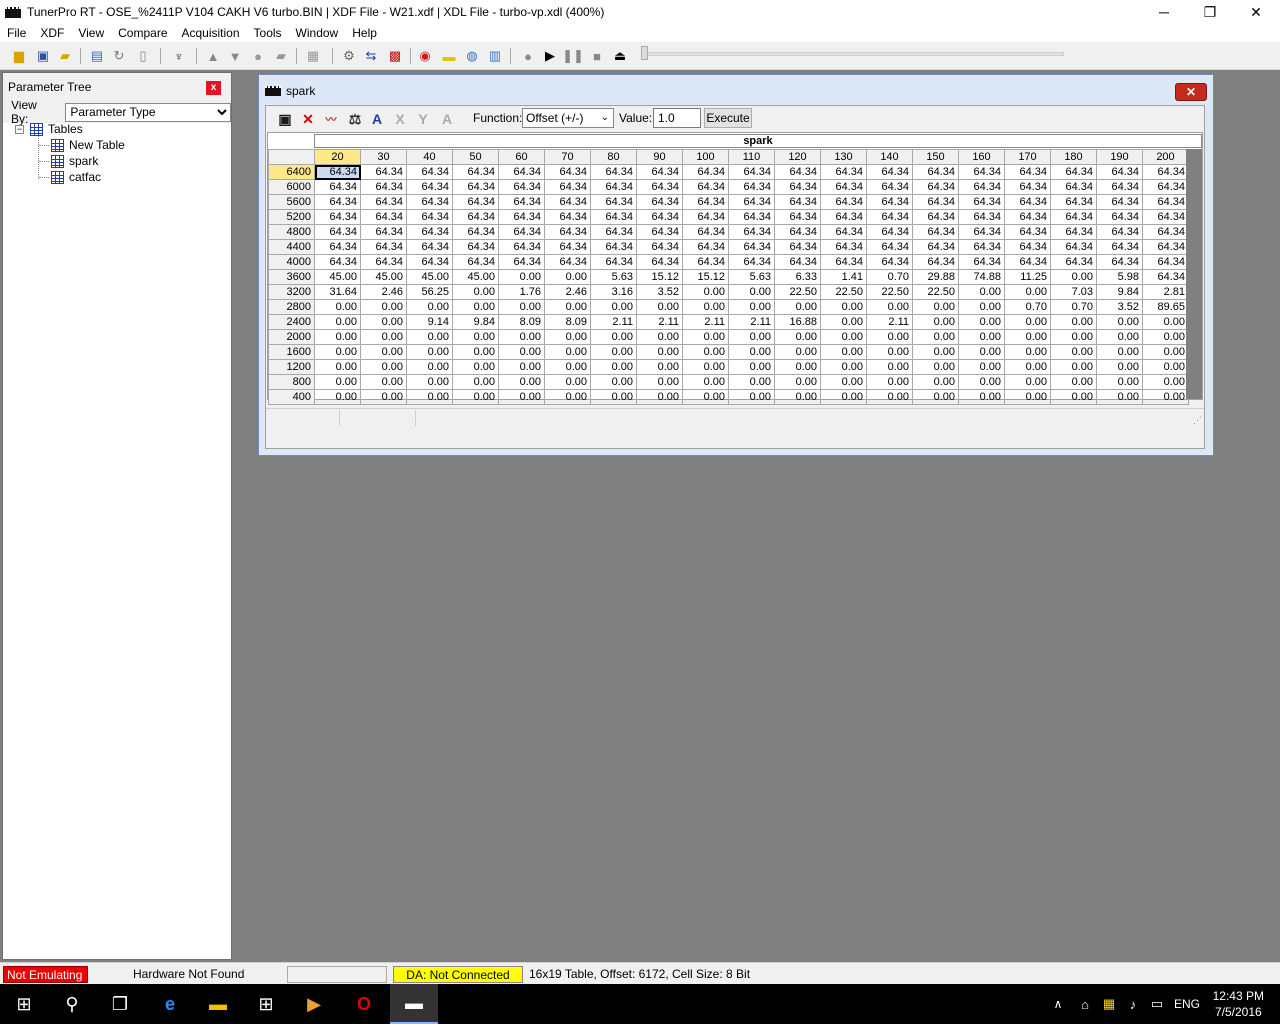  I want to click on search-icon: ⚲, so click(72, 1004).